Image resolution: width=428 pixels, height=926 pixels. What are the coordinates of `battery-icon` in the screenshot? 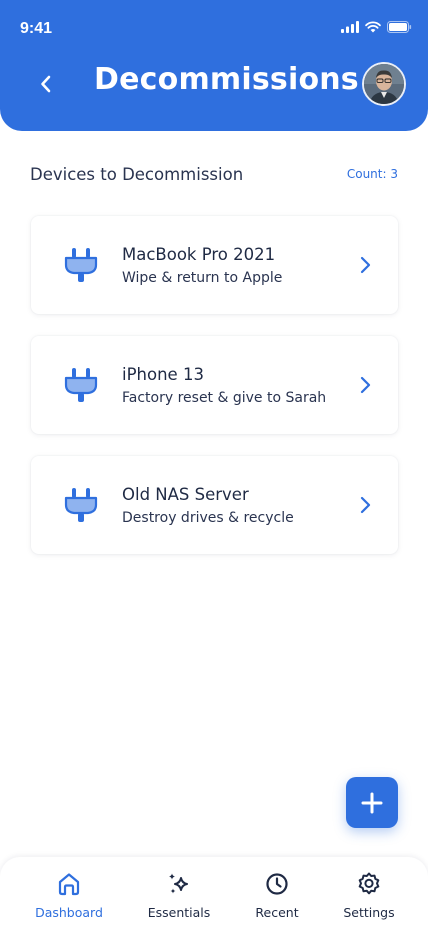 It's located at (399, 27).